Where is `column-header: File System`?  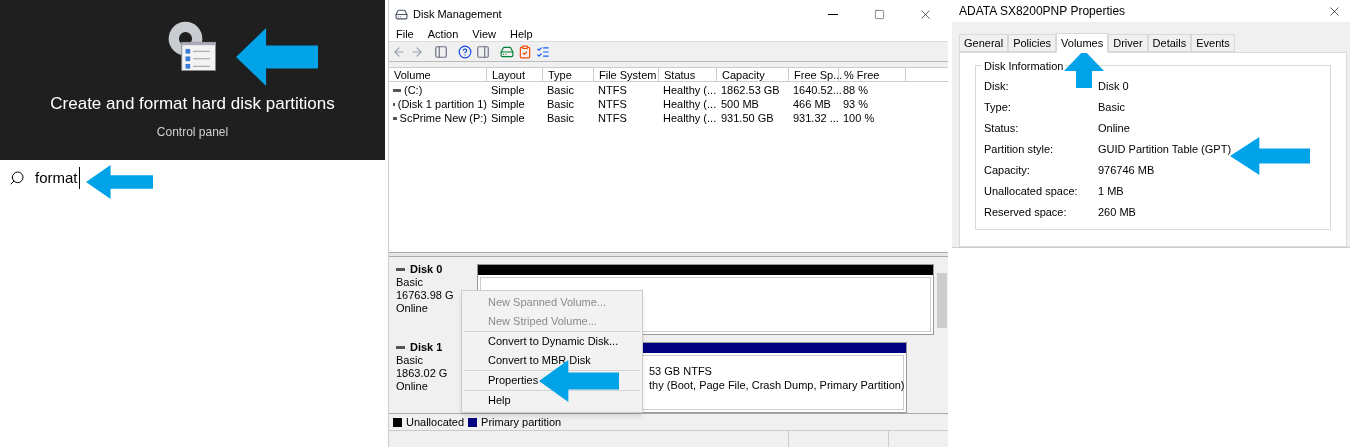
column-header: File System is located at coordinates (626, 74).